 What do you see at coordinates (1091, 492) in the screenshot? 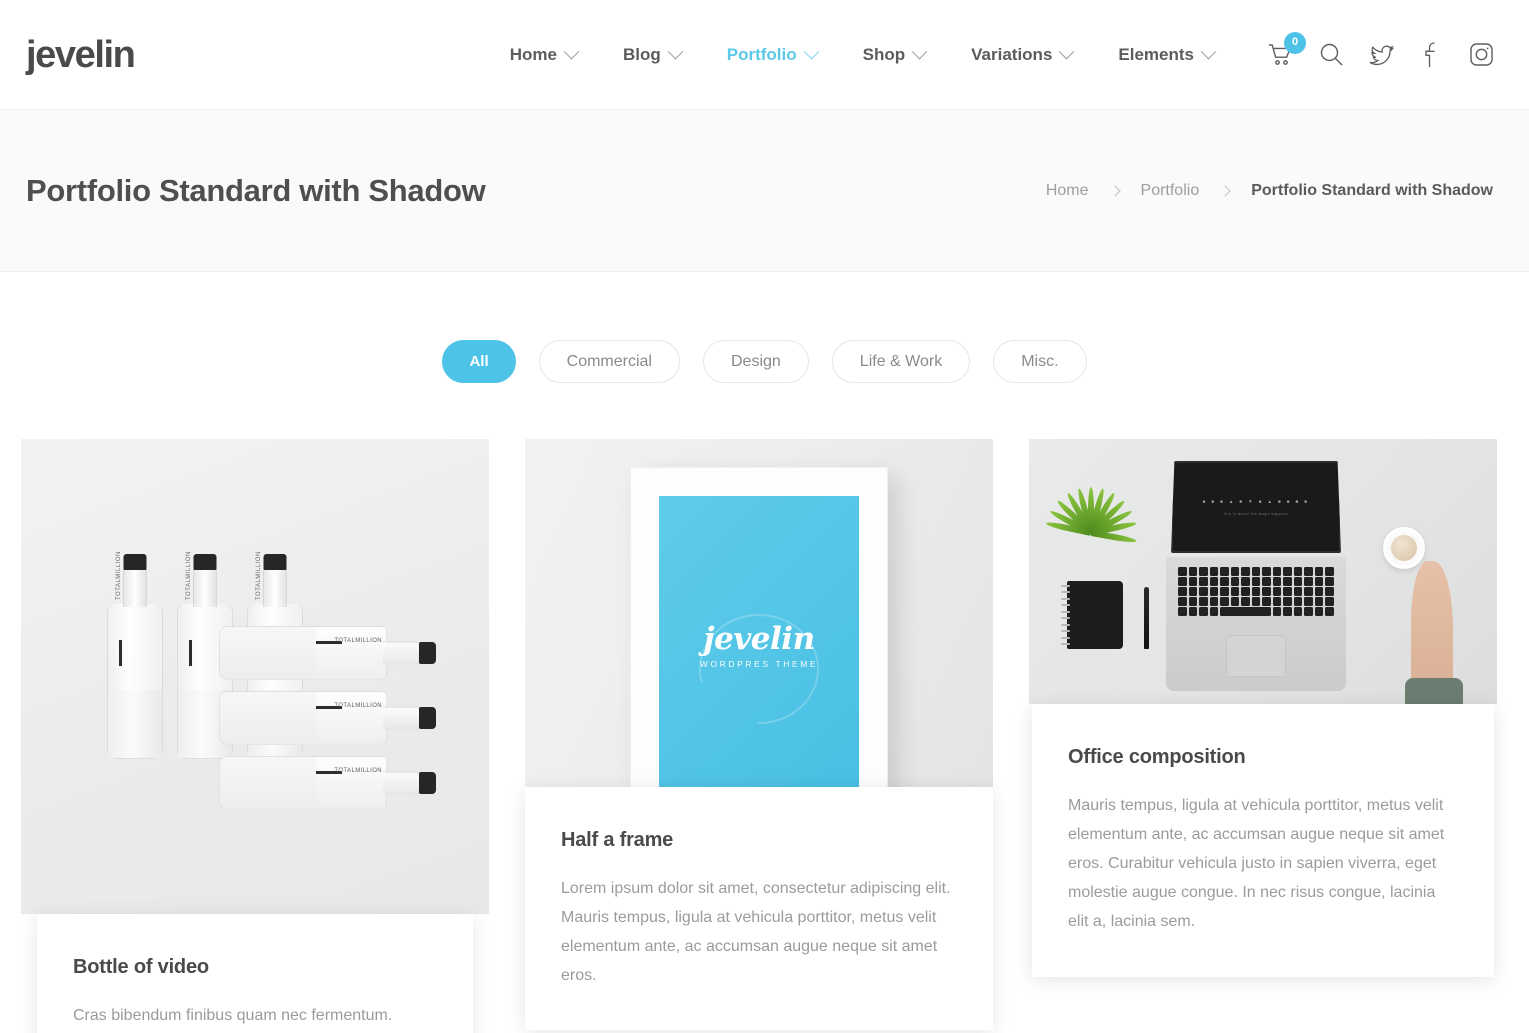
I see `plant` at bounding box center [1091, 492].